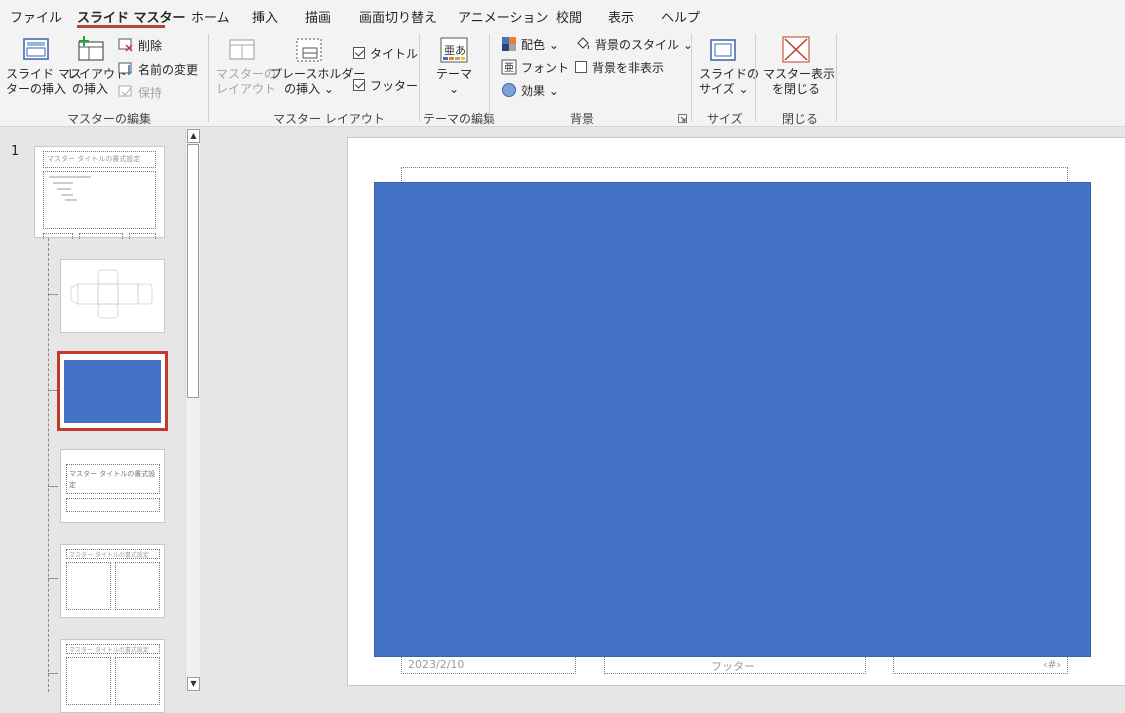 Image resolution: width=1125 pixels, height=713 pixels. Describe the element at coordinates (503, 16) in the screenshot. I see `tab-animations: アニメーション` at that location.